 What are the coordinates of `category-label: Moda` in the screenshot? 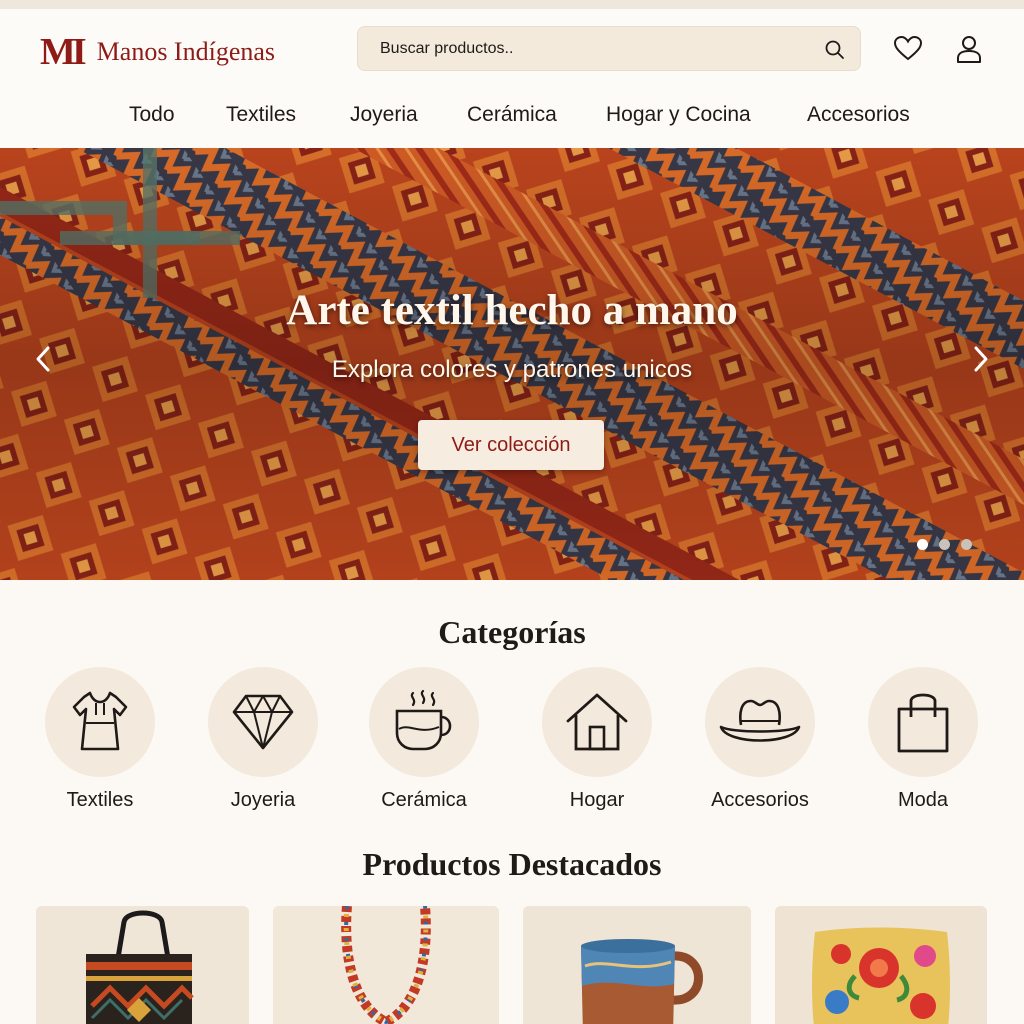 It's located at (923, 800).